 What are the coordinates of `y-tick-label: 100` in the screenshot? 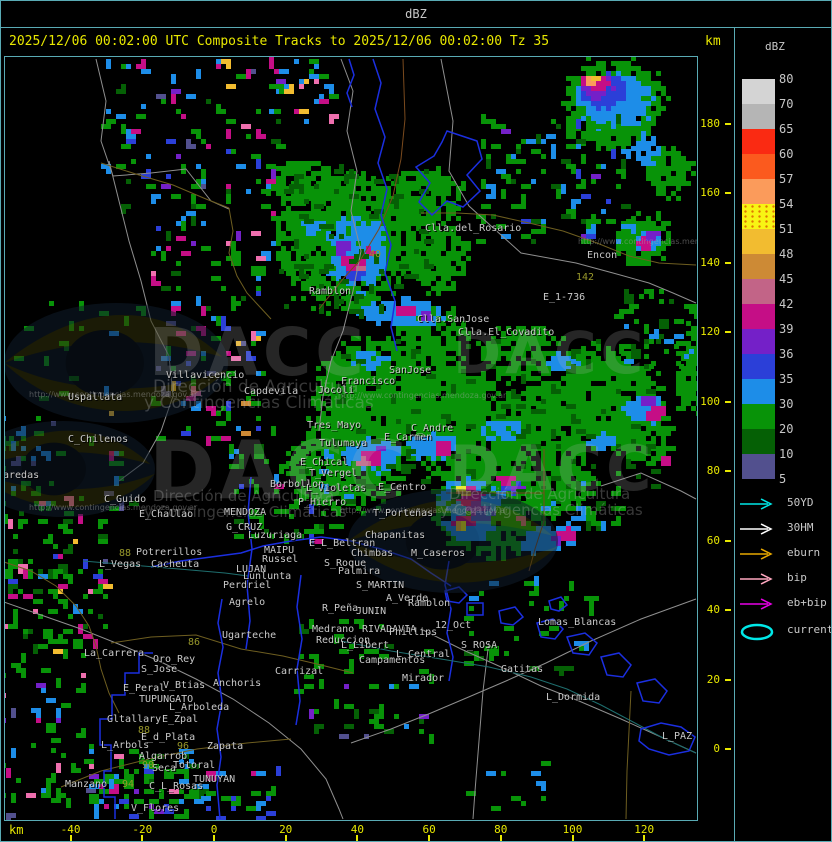 It's located at (710, 401).